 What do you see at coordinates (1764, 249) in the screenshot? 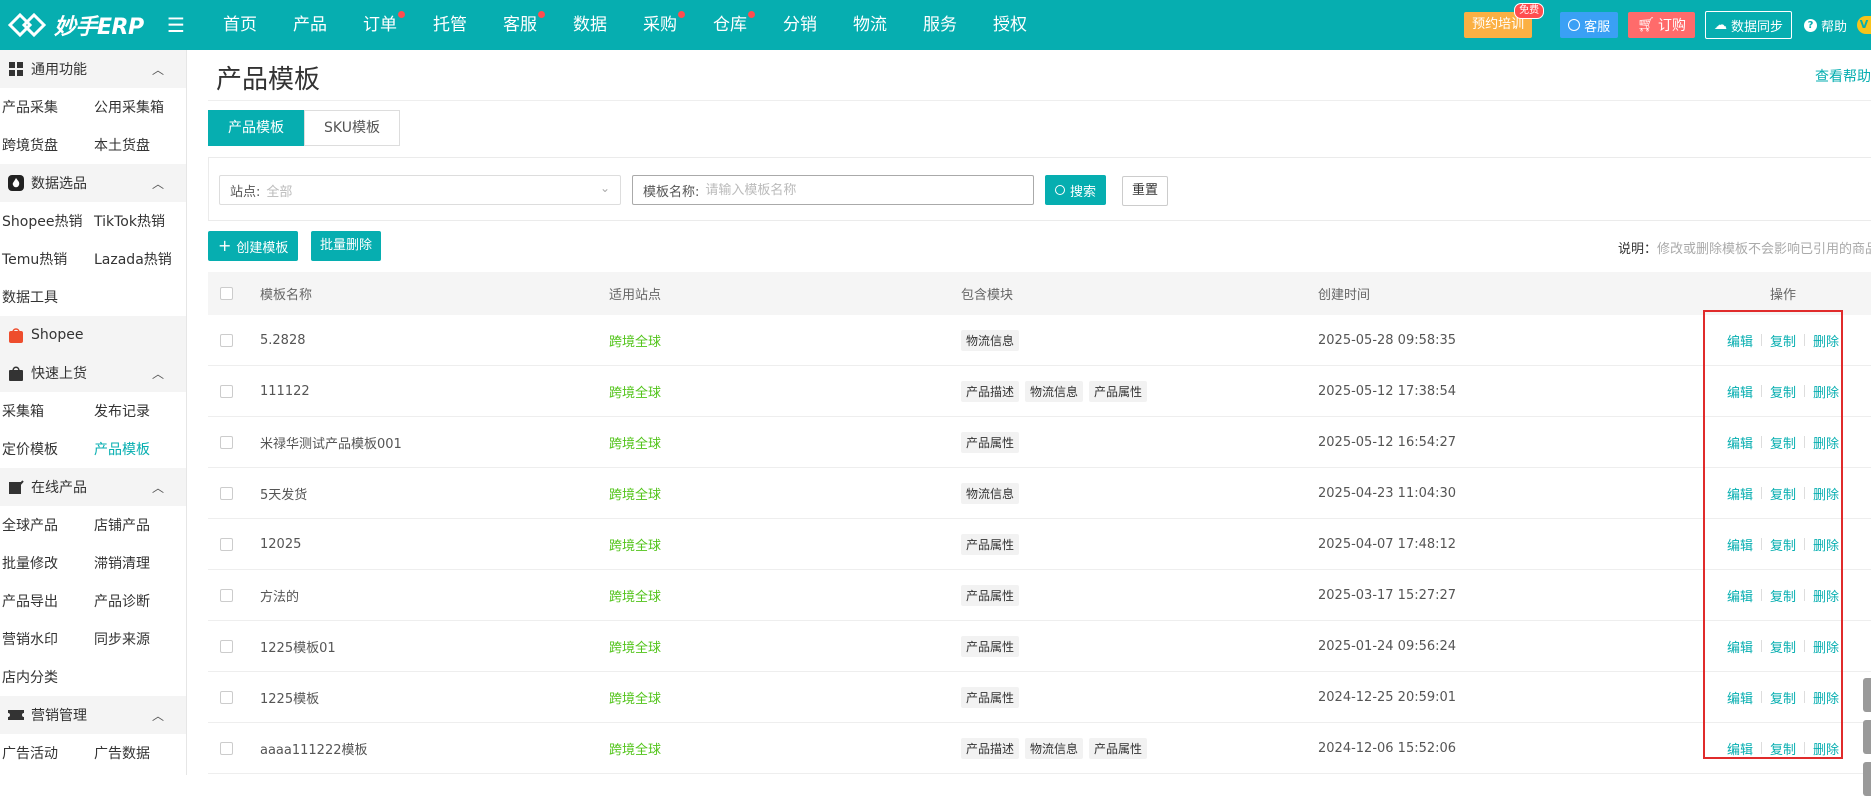
I see `note-value: 修改或删除模板不会影响已引用的商品` at bounding box center [1764, 249].